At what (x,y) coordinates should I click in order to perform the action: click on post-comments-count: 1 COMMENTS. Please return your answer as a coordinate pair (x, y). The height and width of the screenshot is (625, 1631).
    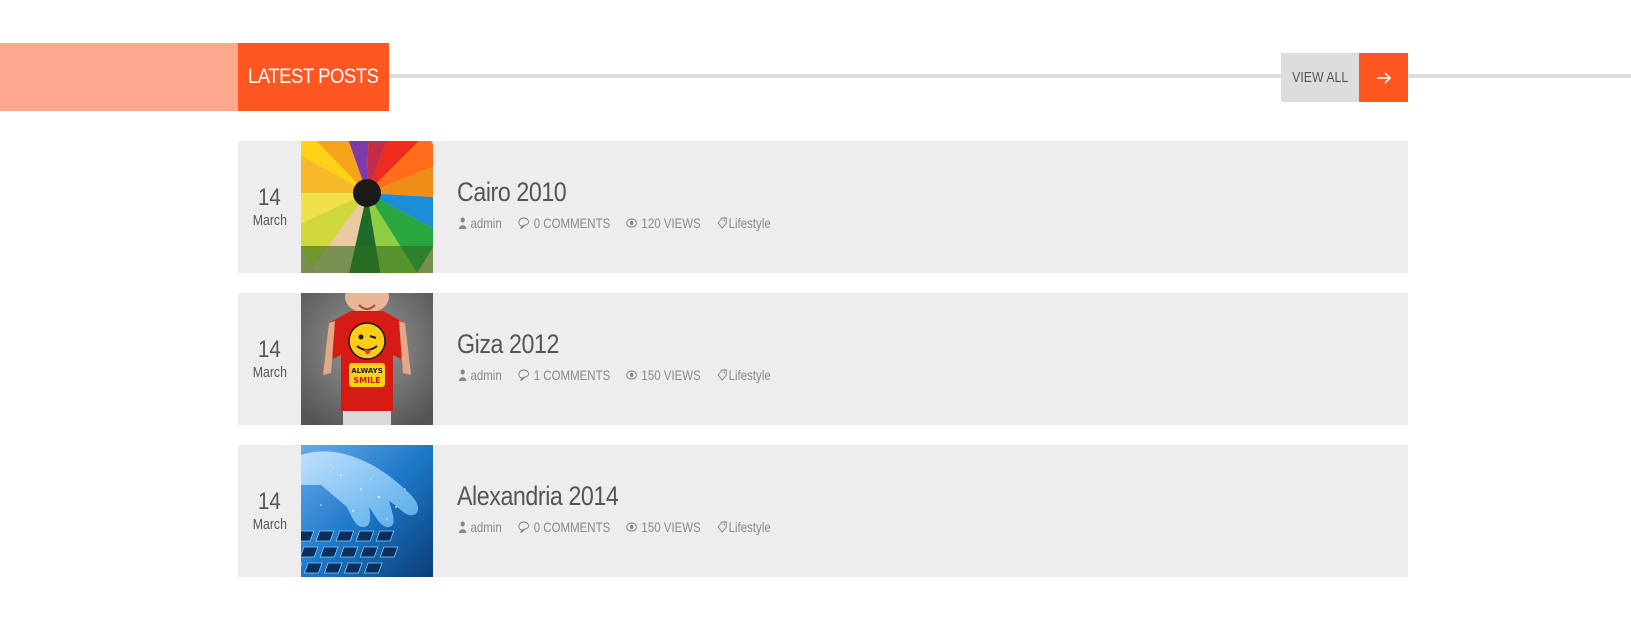
    Looking at the image, I should click on (572, 375).